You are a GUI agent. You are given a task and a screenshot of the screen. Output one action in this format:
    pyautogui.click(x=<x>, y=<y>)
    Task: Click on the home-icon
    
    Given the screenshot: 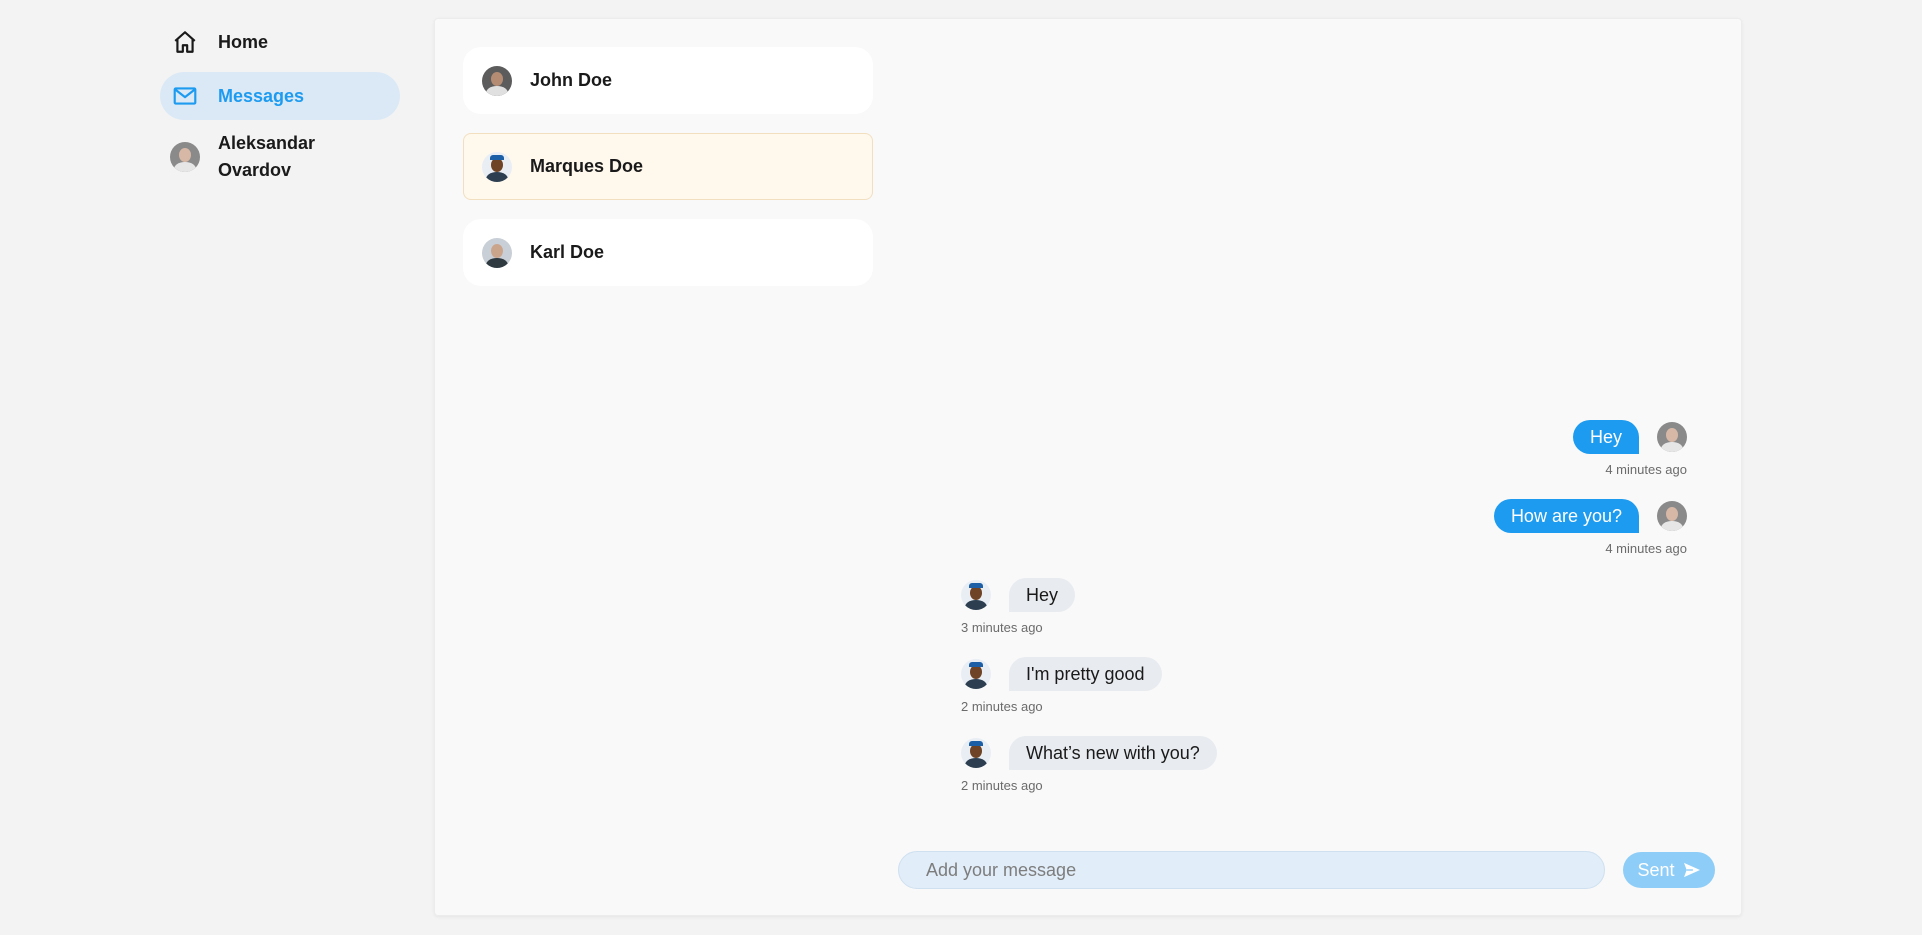 What is the action you would take?
    pyautogui.click(x=185, y=42)
    